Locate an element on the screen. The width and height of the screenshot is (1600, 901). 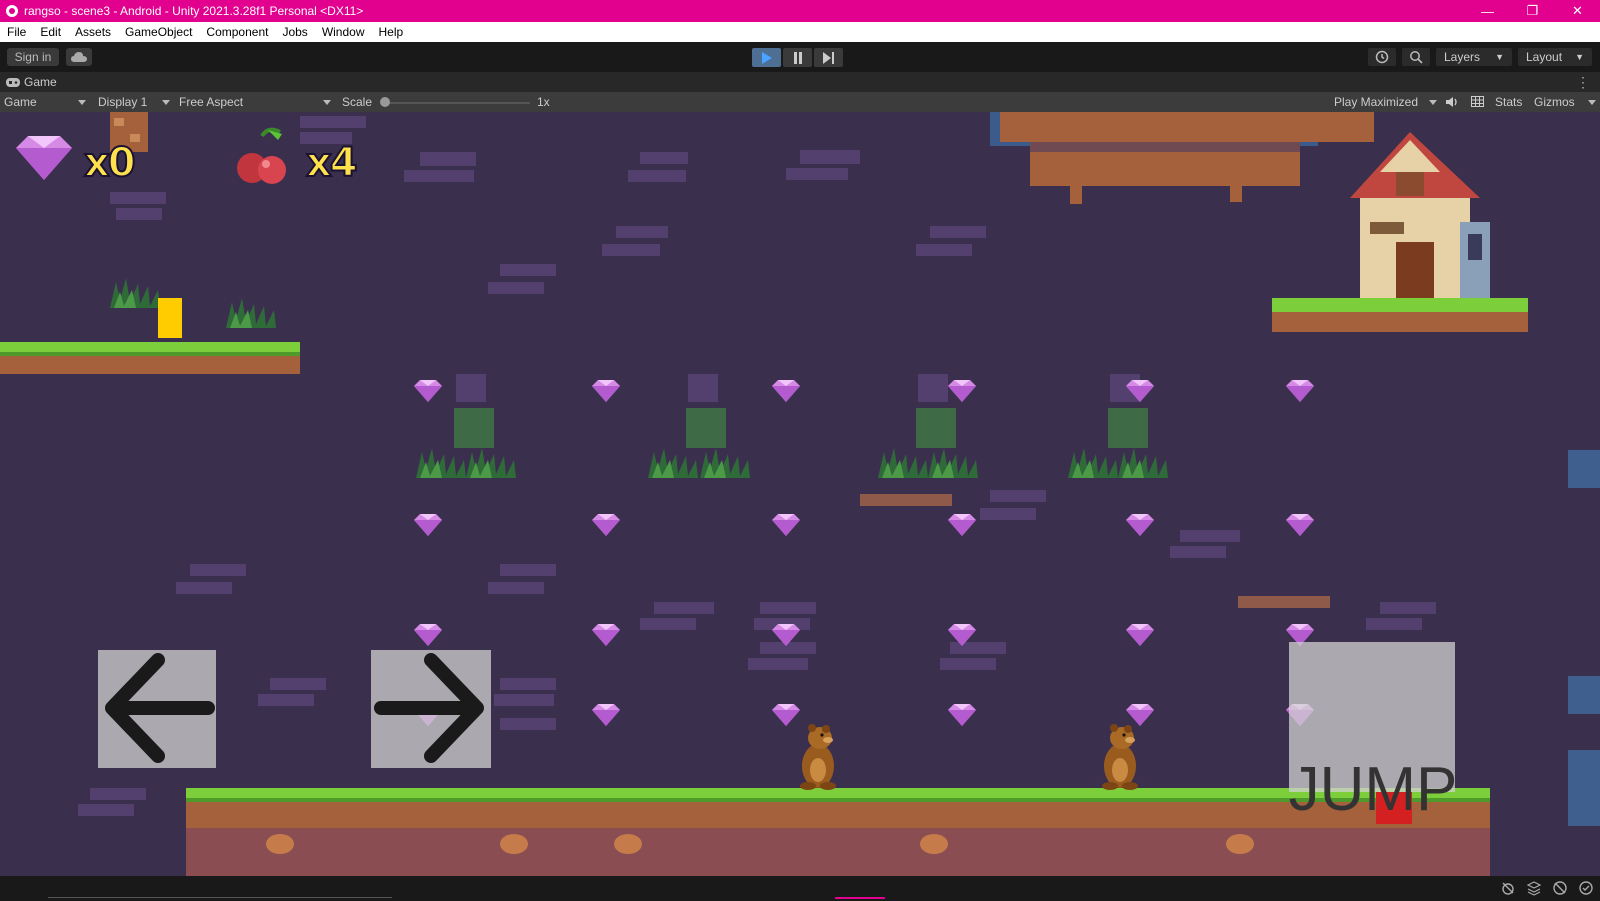
speaker-icon is located at coordinates (1451, 102).